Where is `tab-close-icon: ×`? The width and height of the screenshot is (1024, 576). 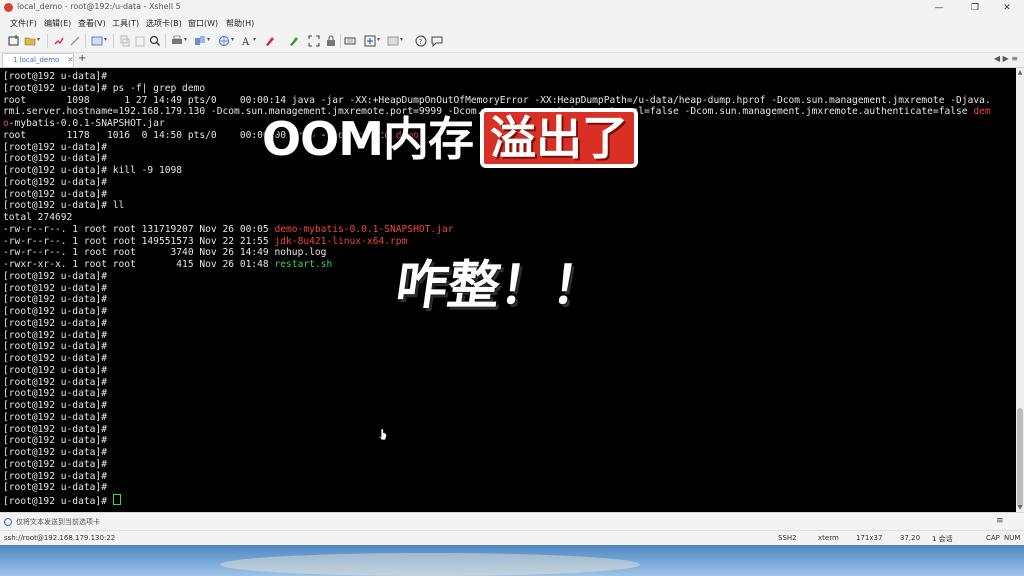 tab-close-icon: × is located at coordinates (70, 59).